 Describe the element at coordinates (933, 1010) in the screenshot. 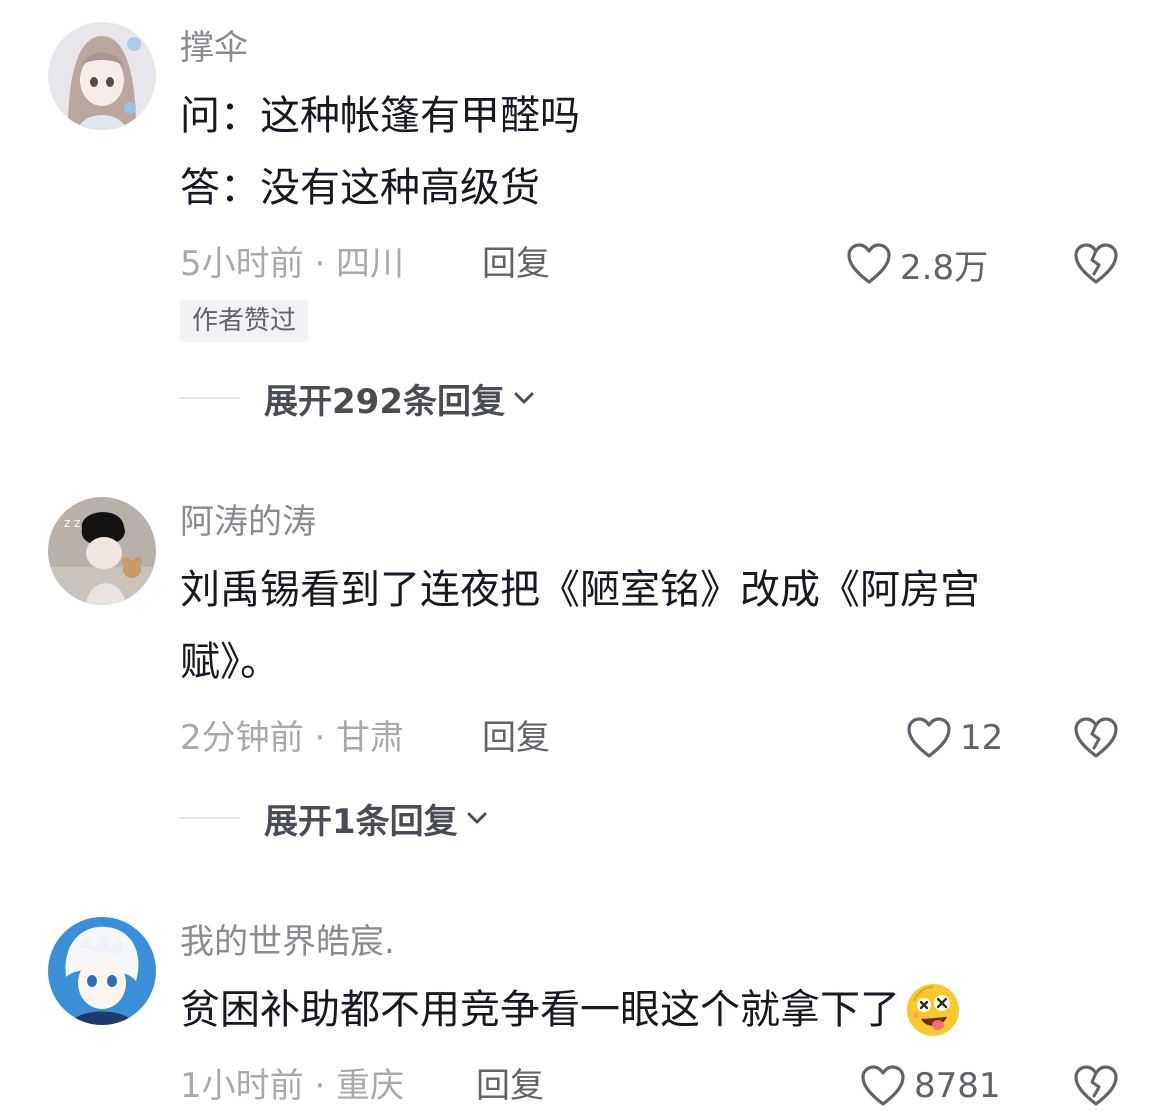

I see `drooling-face-emoji-icon` at that location.